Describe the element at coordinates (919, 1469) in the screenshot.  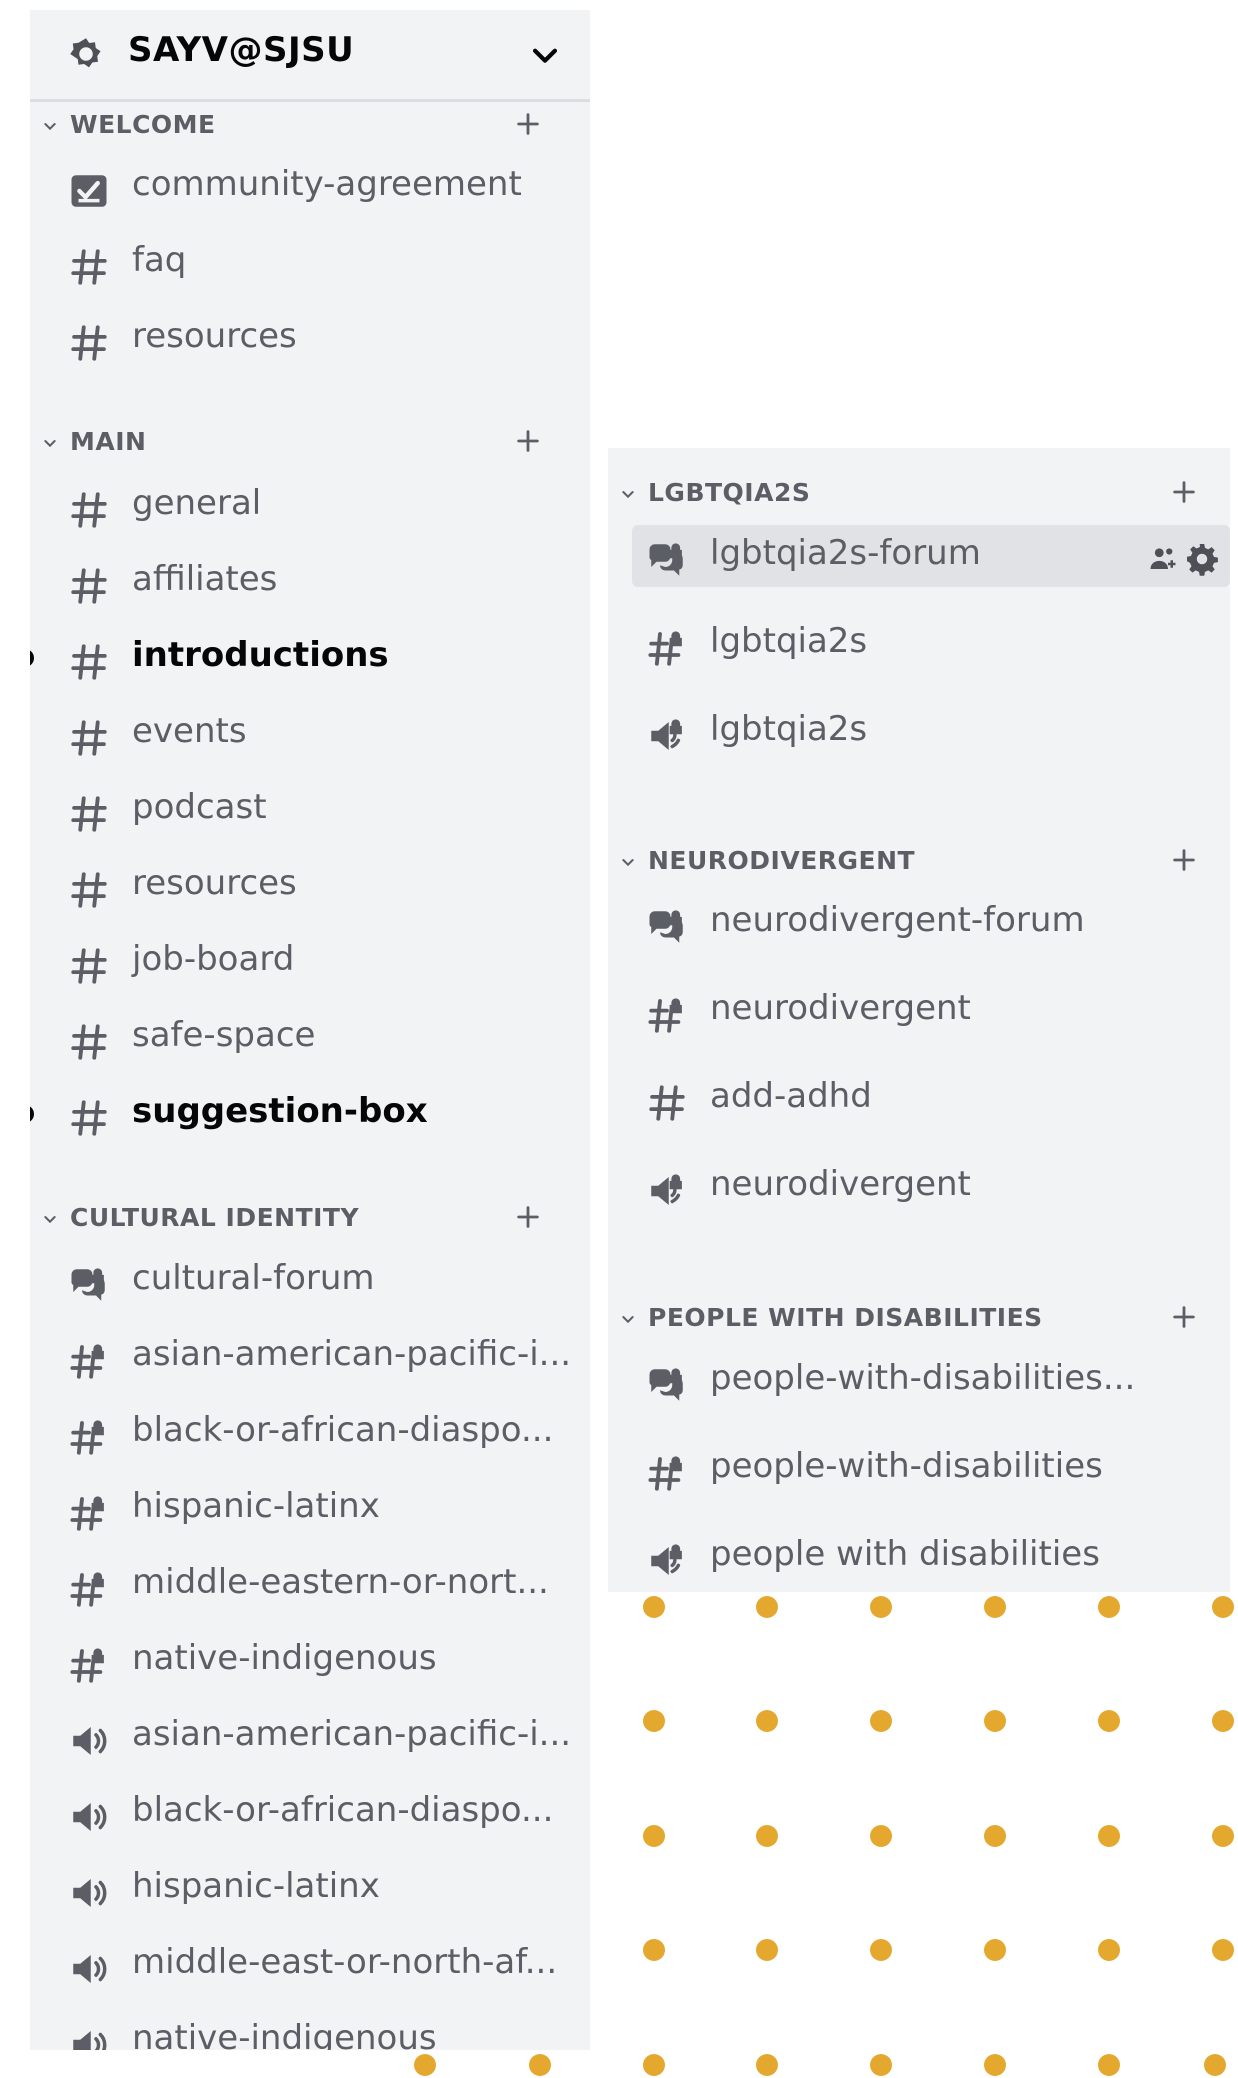
I see `channel-item: people-with-disabilities` at that location.